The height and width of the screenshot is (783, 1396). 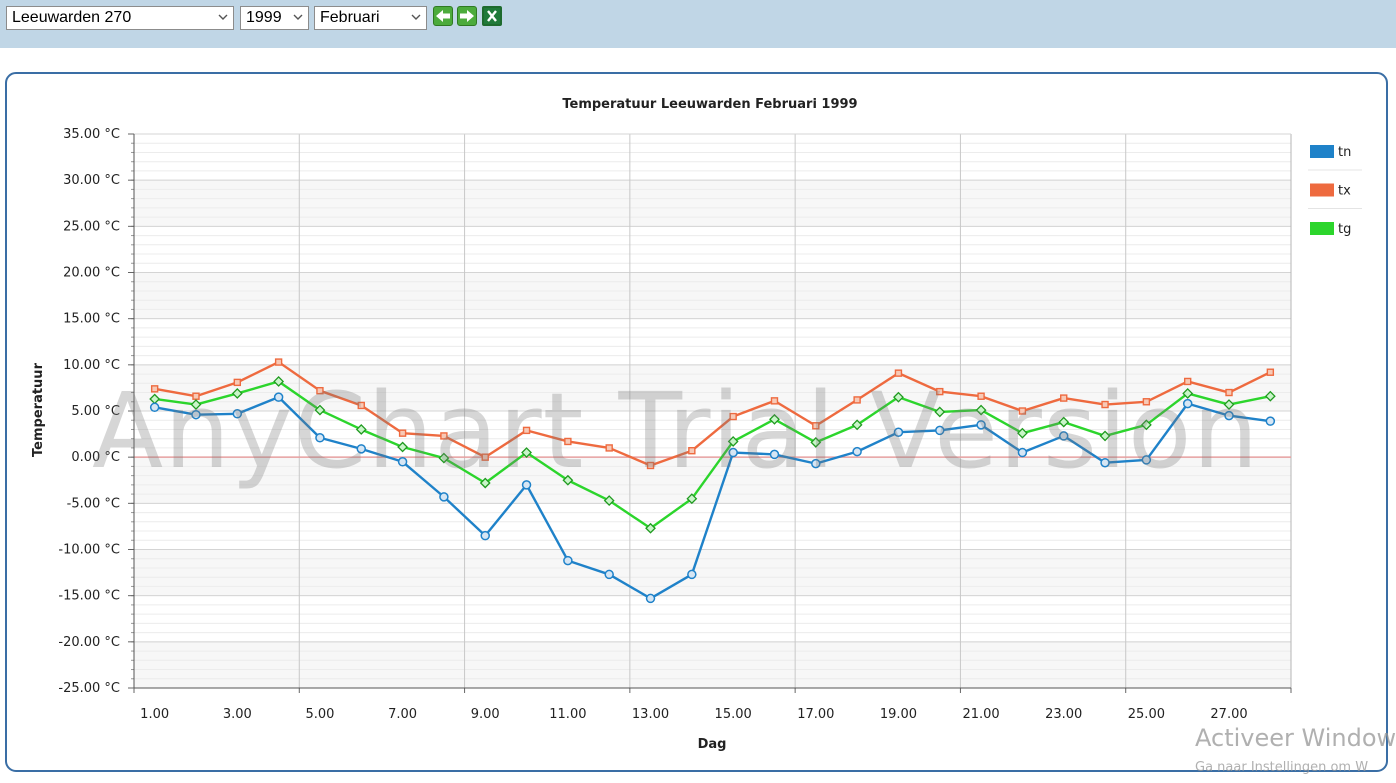 I want to click on y-tick-label: -20.00 °C, so click(x=89, y=642).